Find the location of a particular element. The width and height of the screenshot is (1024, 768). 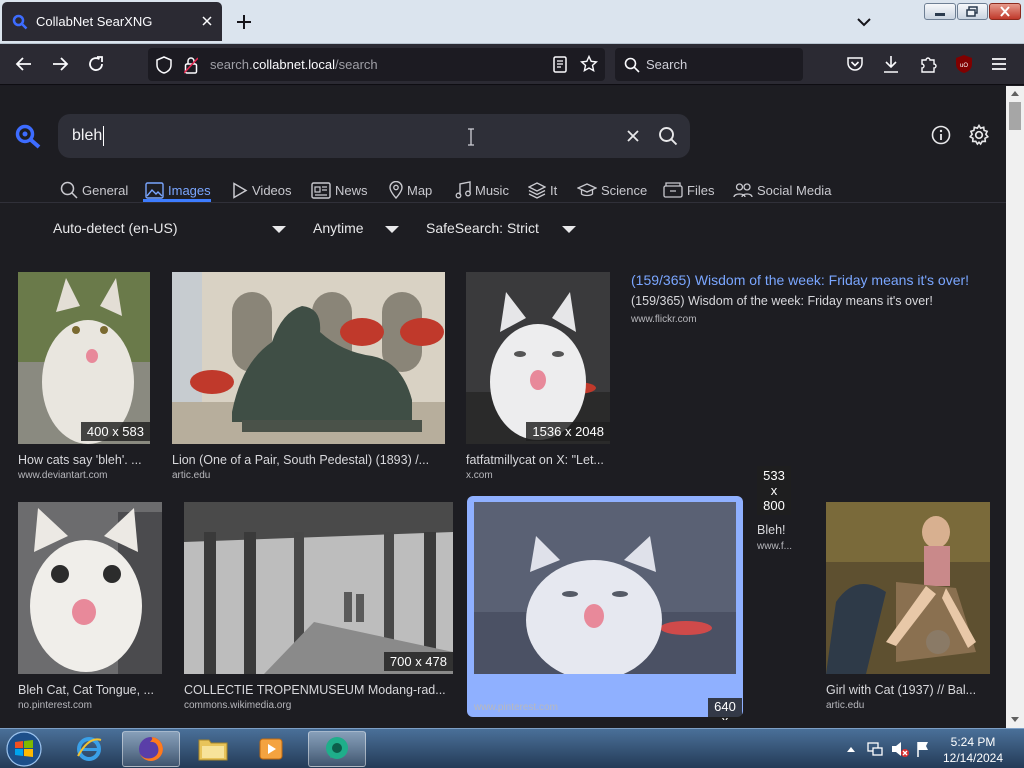

tab-music: Music is located at coordinates (482, 190).